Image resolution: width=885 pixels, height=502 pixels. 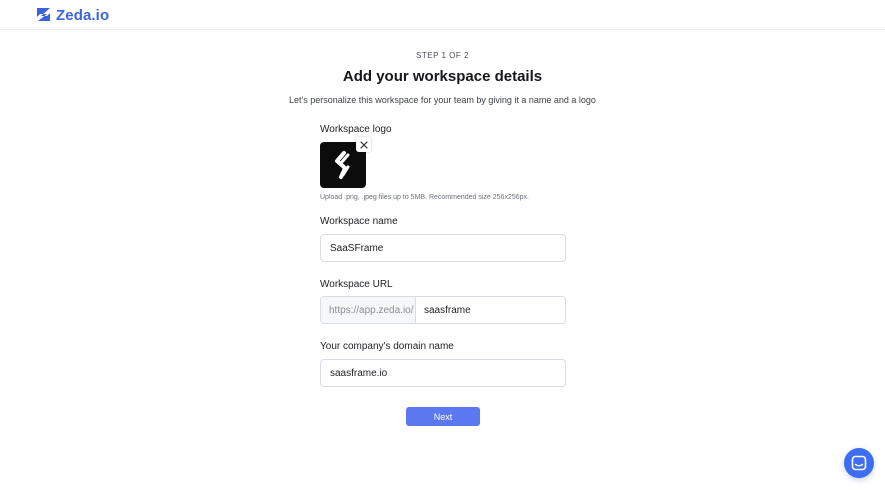 I want to click on zeda-logo-icon, so click(x=43, y=14).